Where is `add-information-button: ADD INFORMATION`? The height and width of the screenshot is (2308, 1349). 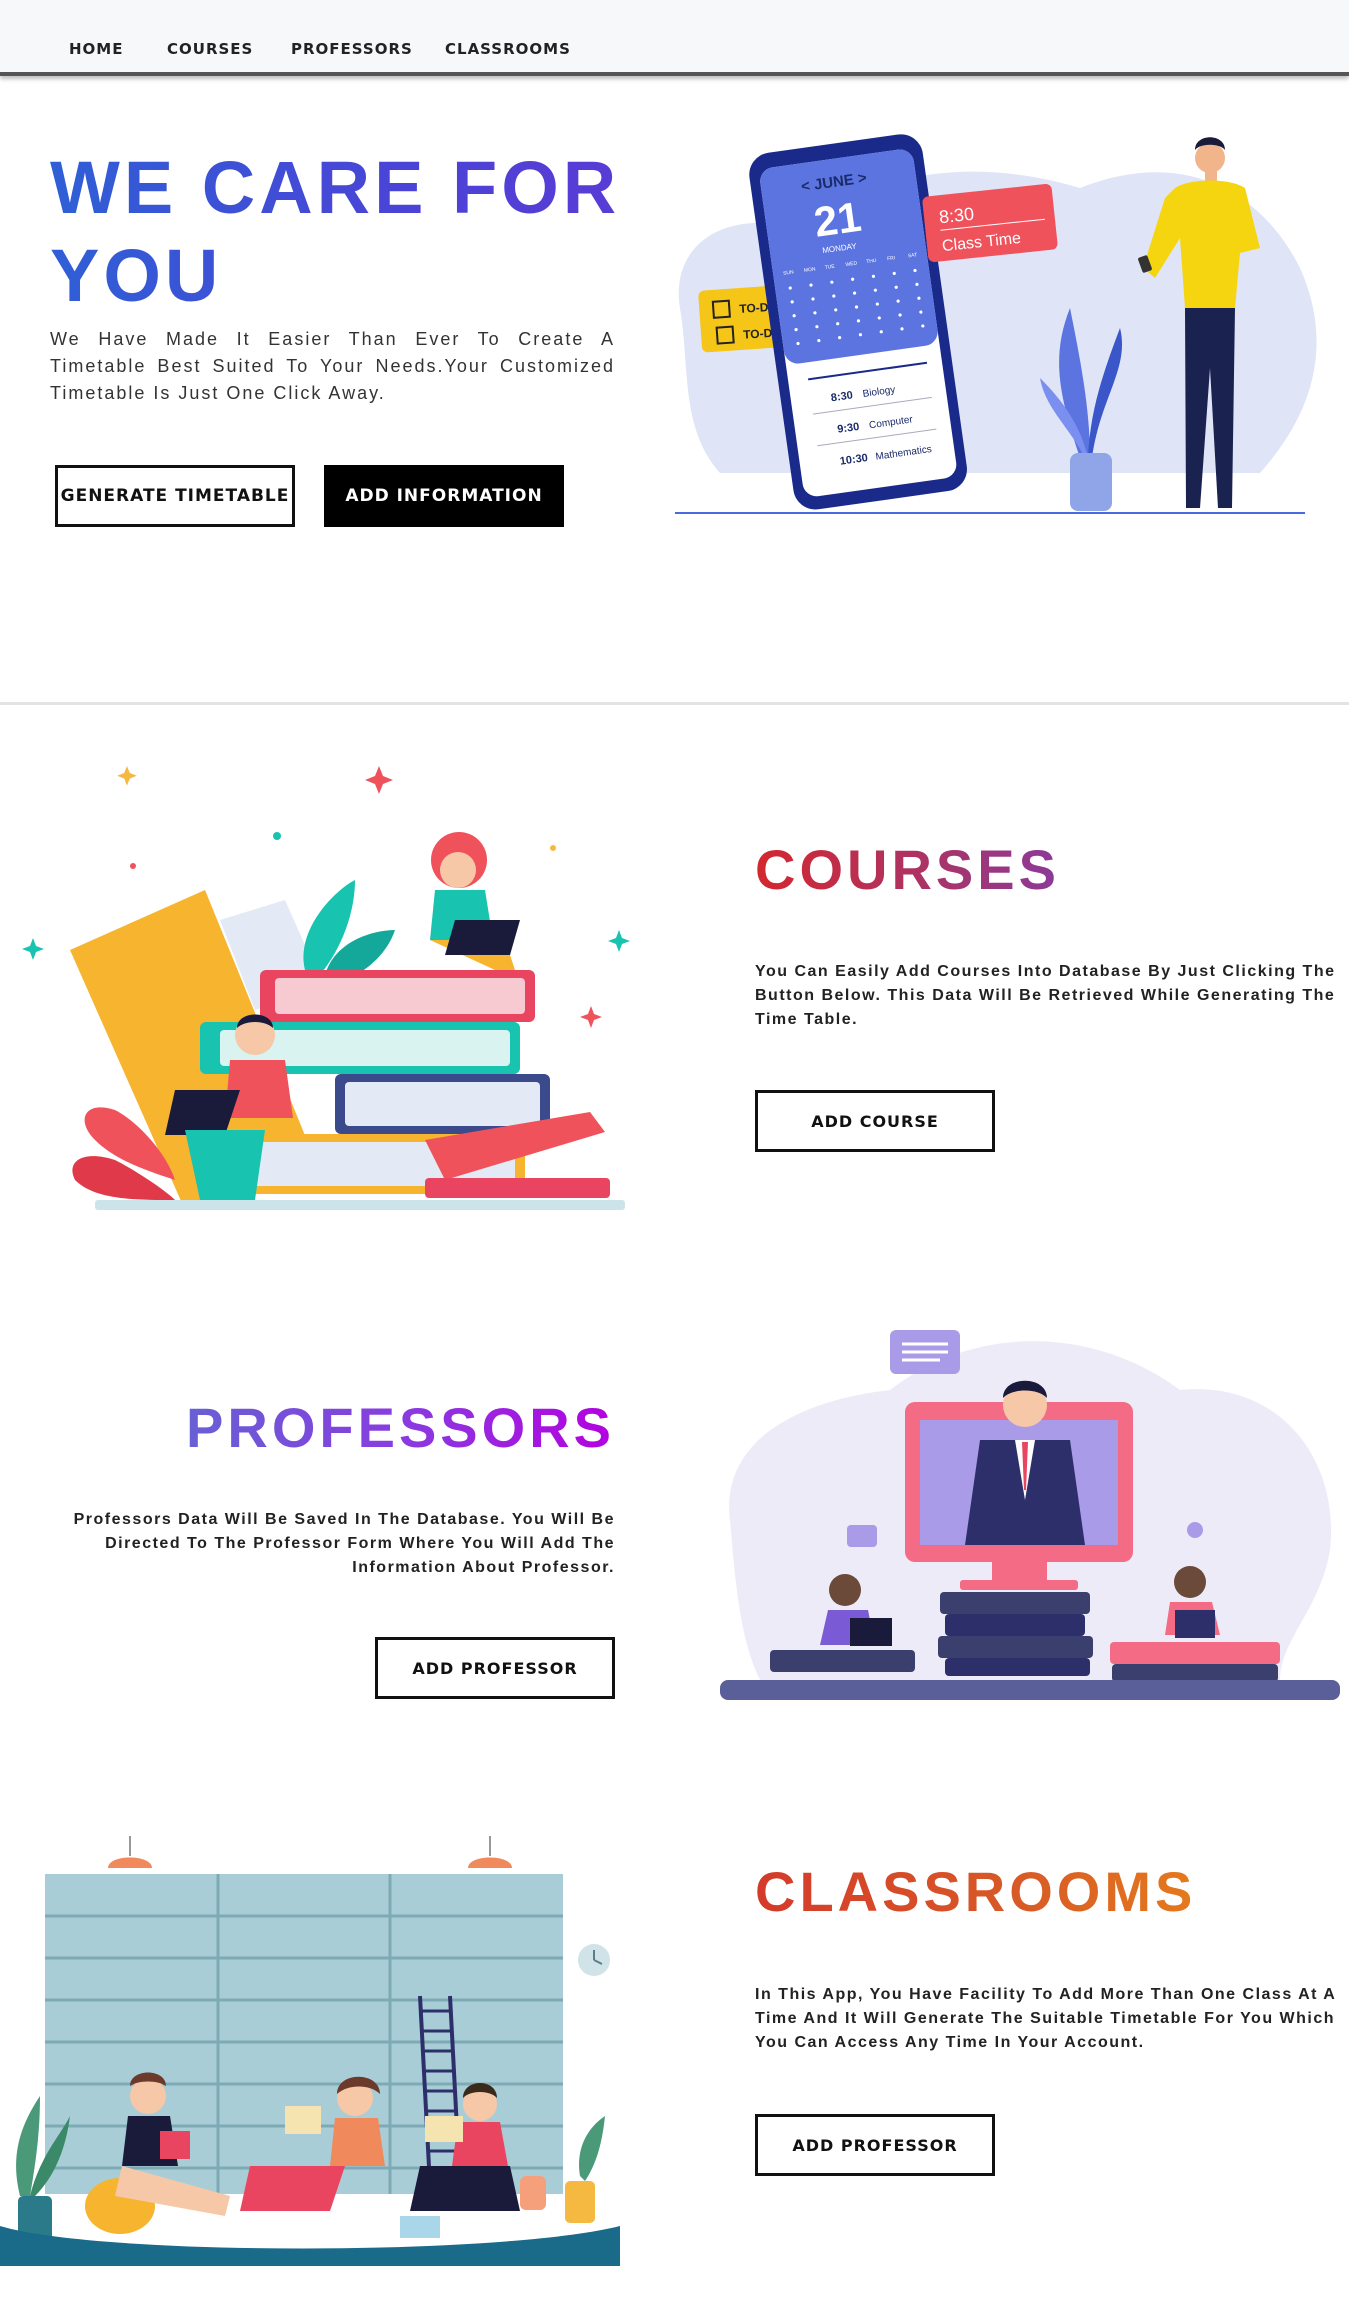
add-information-button: ADD INFORMATION is located at coordinates (444, 496).